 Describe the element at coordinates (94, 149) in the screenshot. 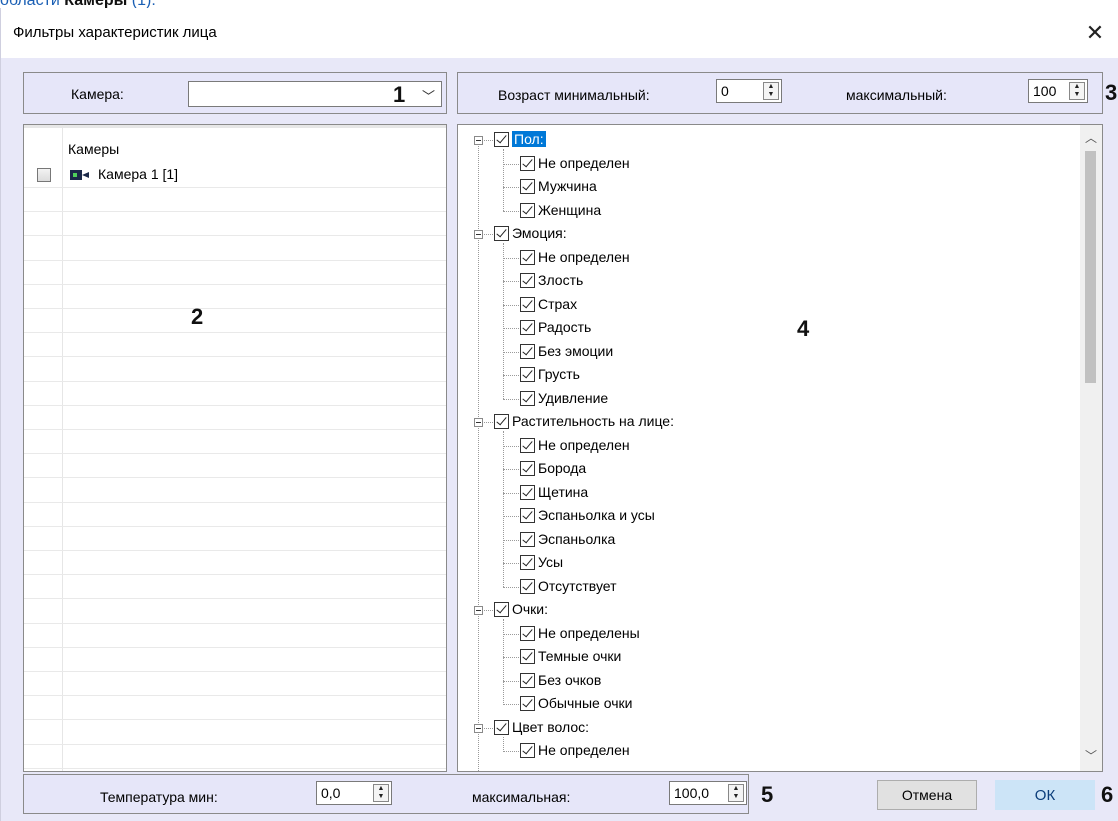

I see `camera-list-header: Камеры` at that location.